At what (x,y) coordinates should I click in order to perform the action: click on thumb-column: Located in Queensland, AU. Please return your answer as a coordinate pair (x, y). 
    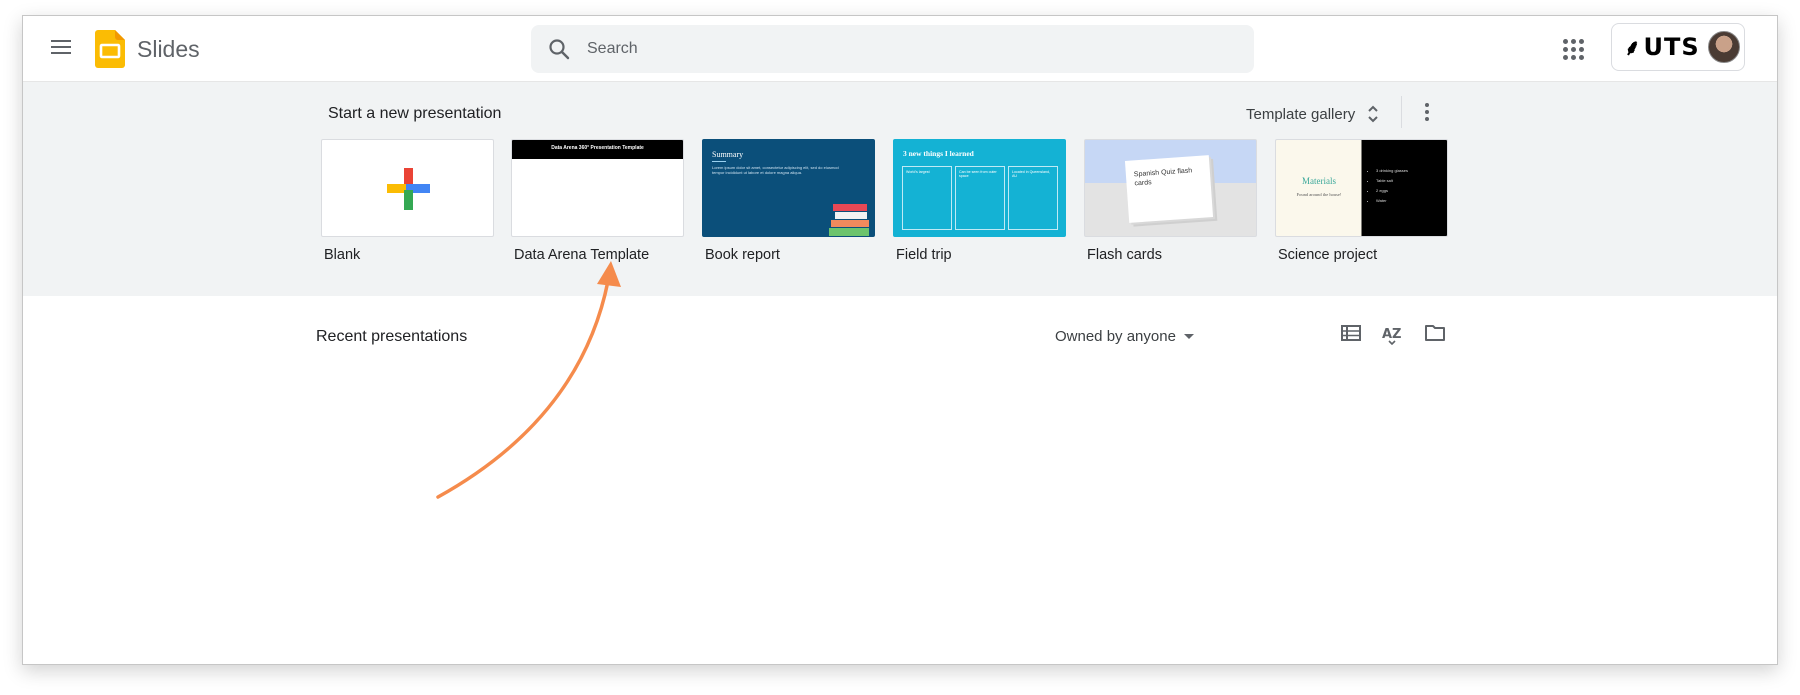
    Looking at the image, I should click on (1033, 198).